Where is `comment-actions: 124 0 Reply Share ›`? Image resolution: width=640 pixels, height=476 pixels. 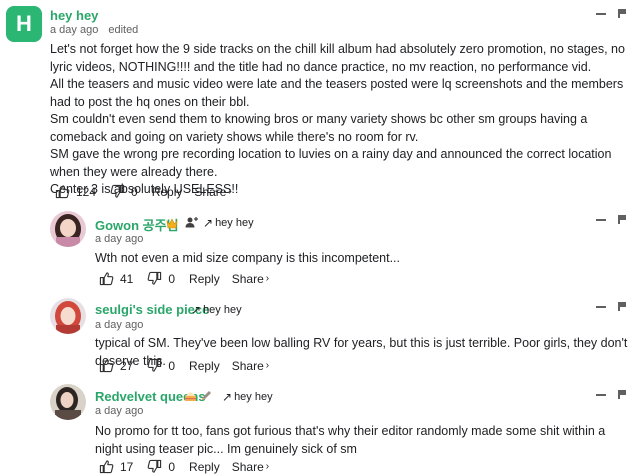
comment-actions: 124 0 Reply Share › is located at coordinates (143, 191).